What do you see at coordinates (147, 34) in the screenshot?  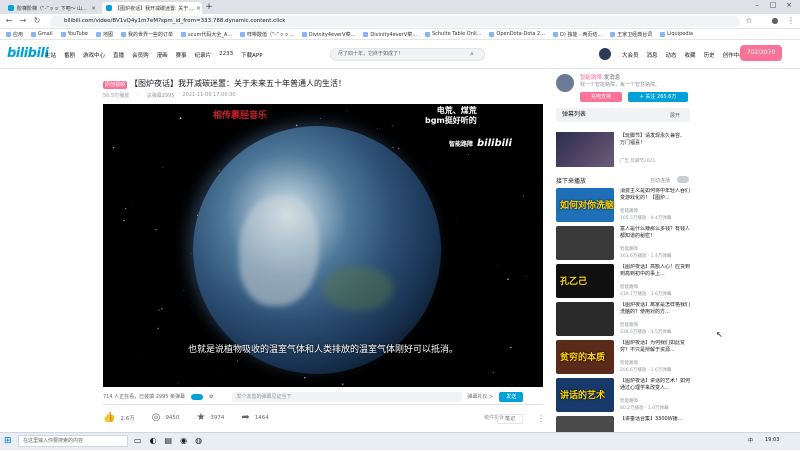 I see `bookmark-item: 我的世界一些的订单` at bounding box center [147, 34].